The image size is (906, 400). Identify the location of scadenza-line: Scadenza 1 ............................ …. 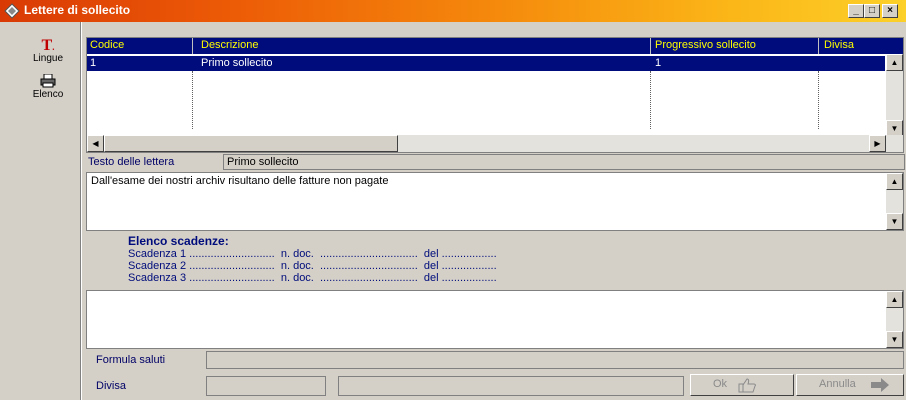
(312, 254).